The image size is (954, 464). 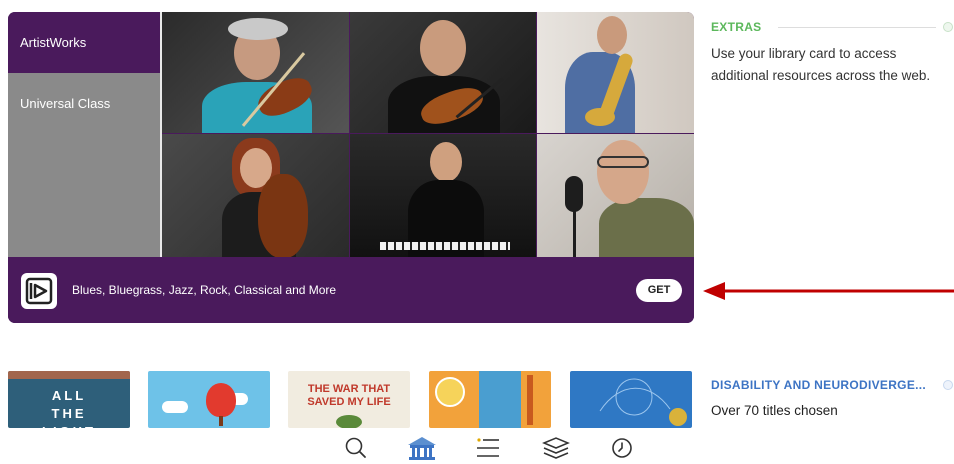 What do you see at coordinates (443, 72) in the screenshot?
I see `photo-violinist-black` at bounding box center [443, 72].